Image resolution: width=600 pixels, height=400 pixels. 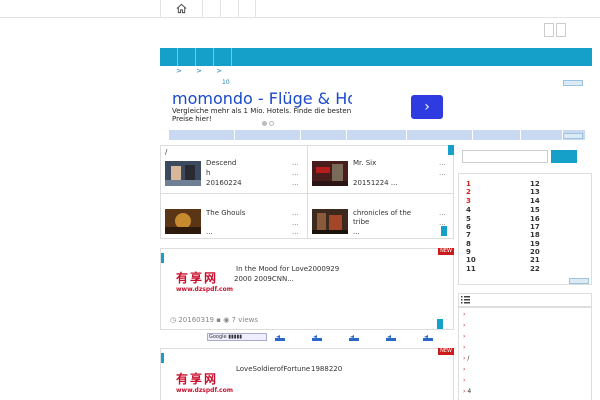 I want to click on rank-number: 17, so click(x=535, y=227).